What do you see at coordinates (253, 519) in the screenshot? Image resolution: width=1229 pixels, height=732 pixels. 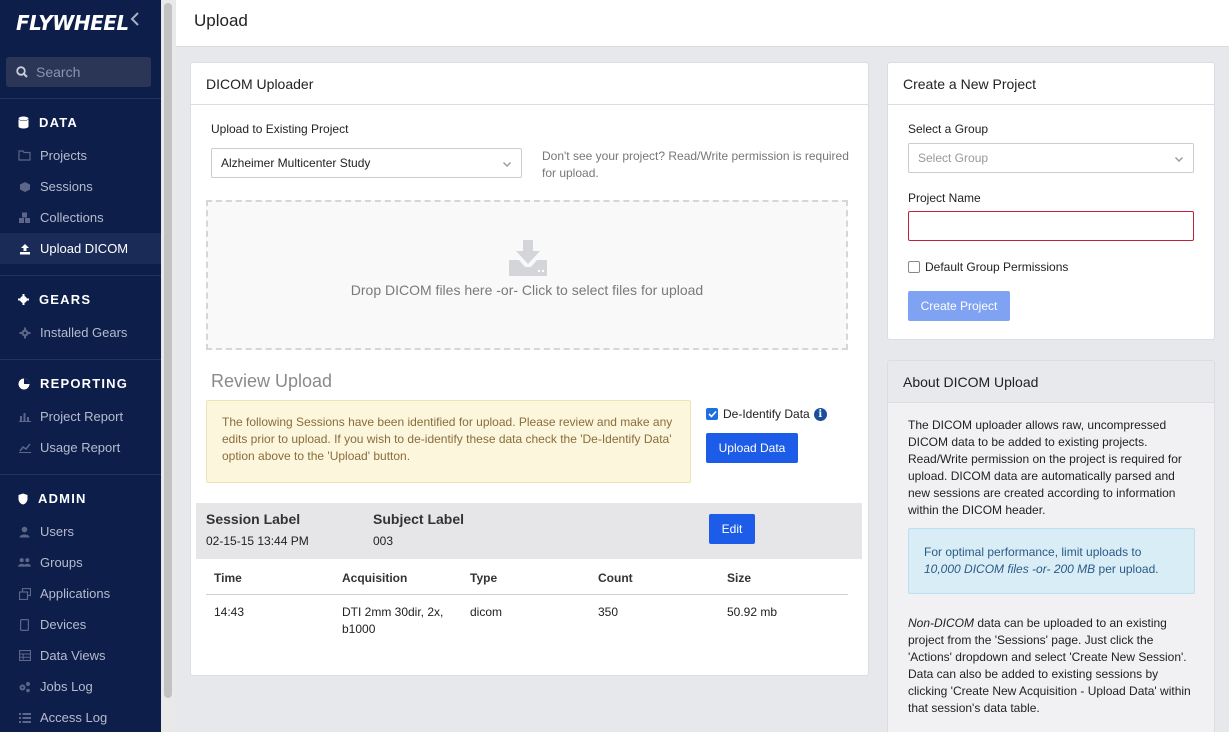 I see `session-label-header: Session Label` at bounding box center [253, 519].